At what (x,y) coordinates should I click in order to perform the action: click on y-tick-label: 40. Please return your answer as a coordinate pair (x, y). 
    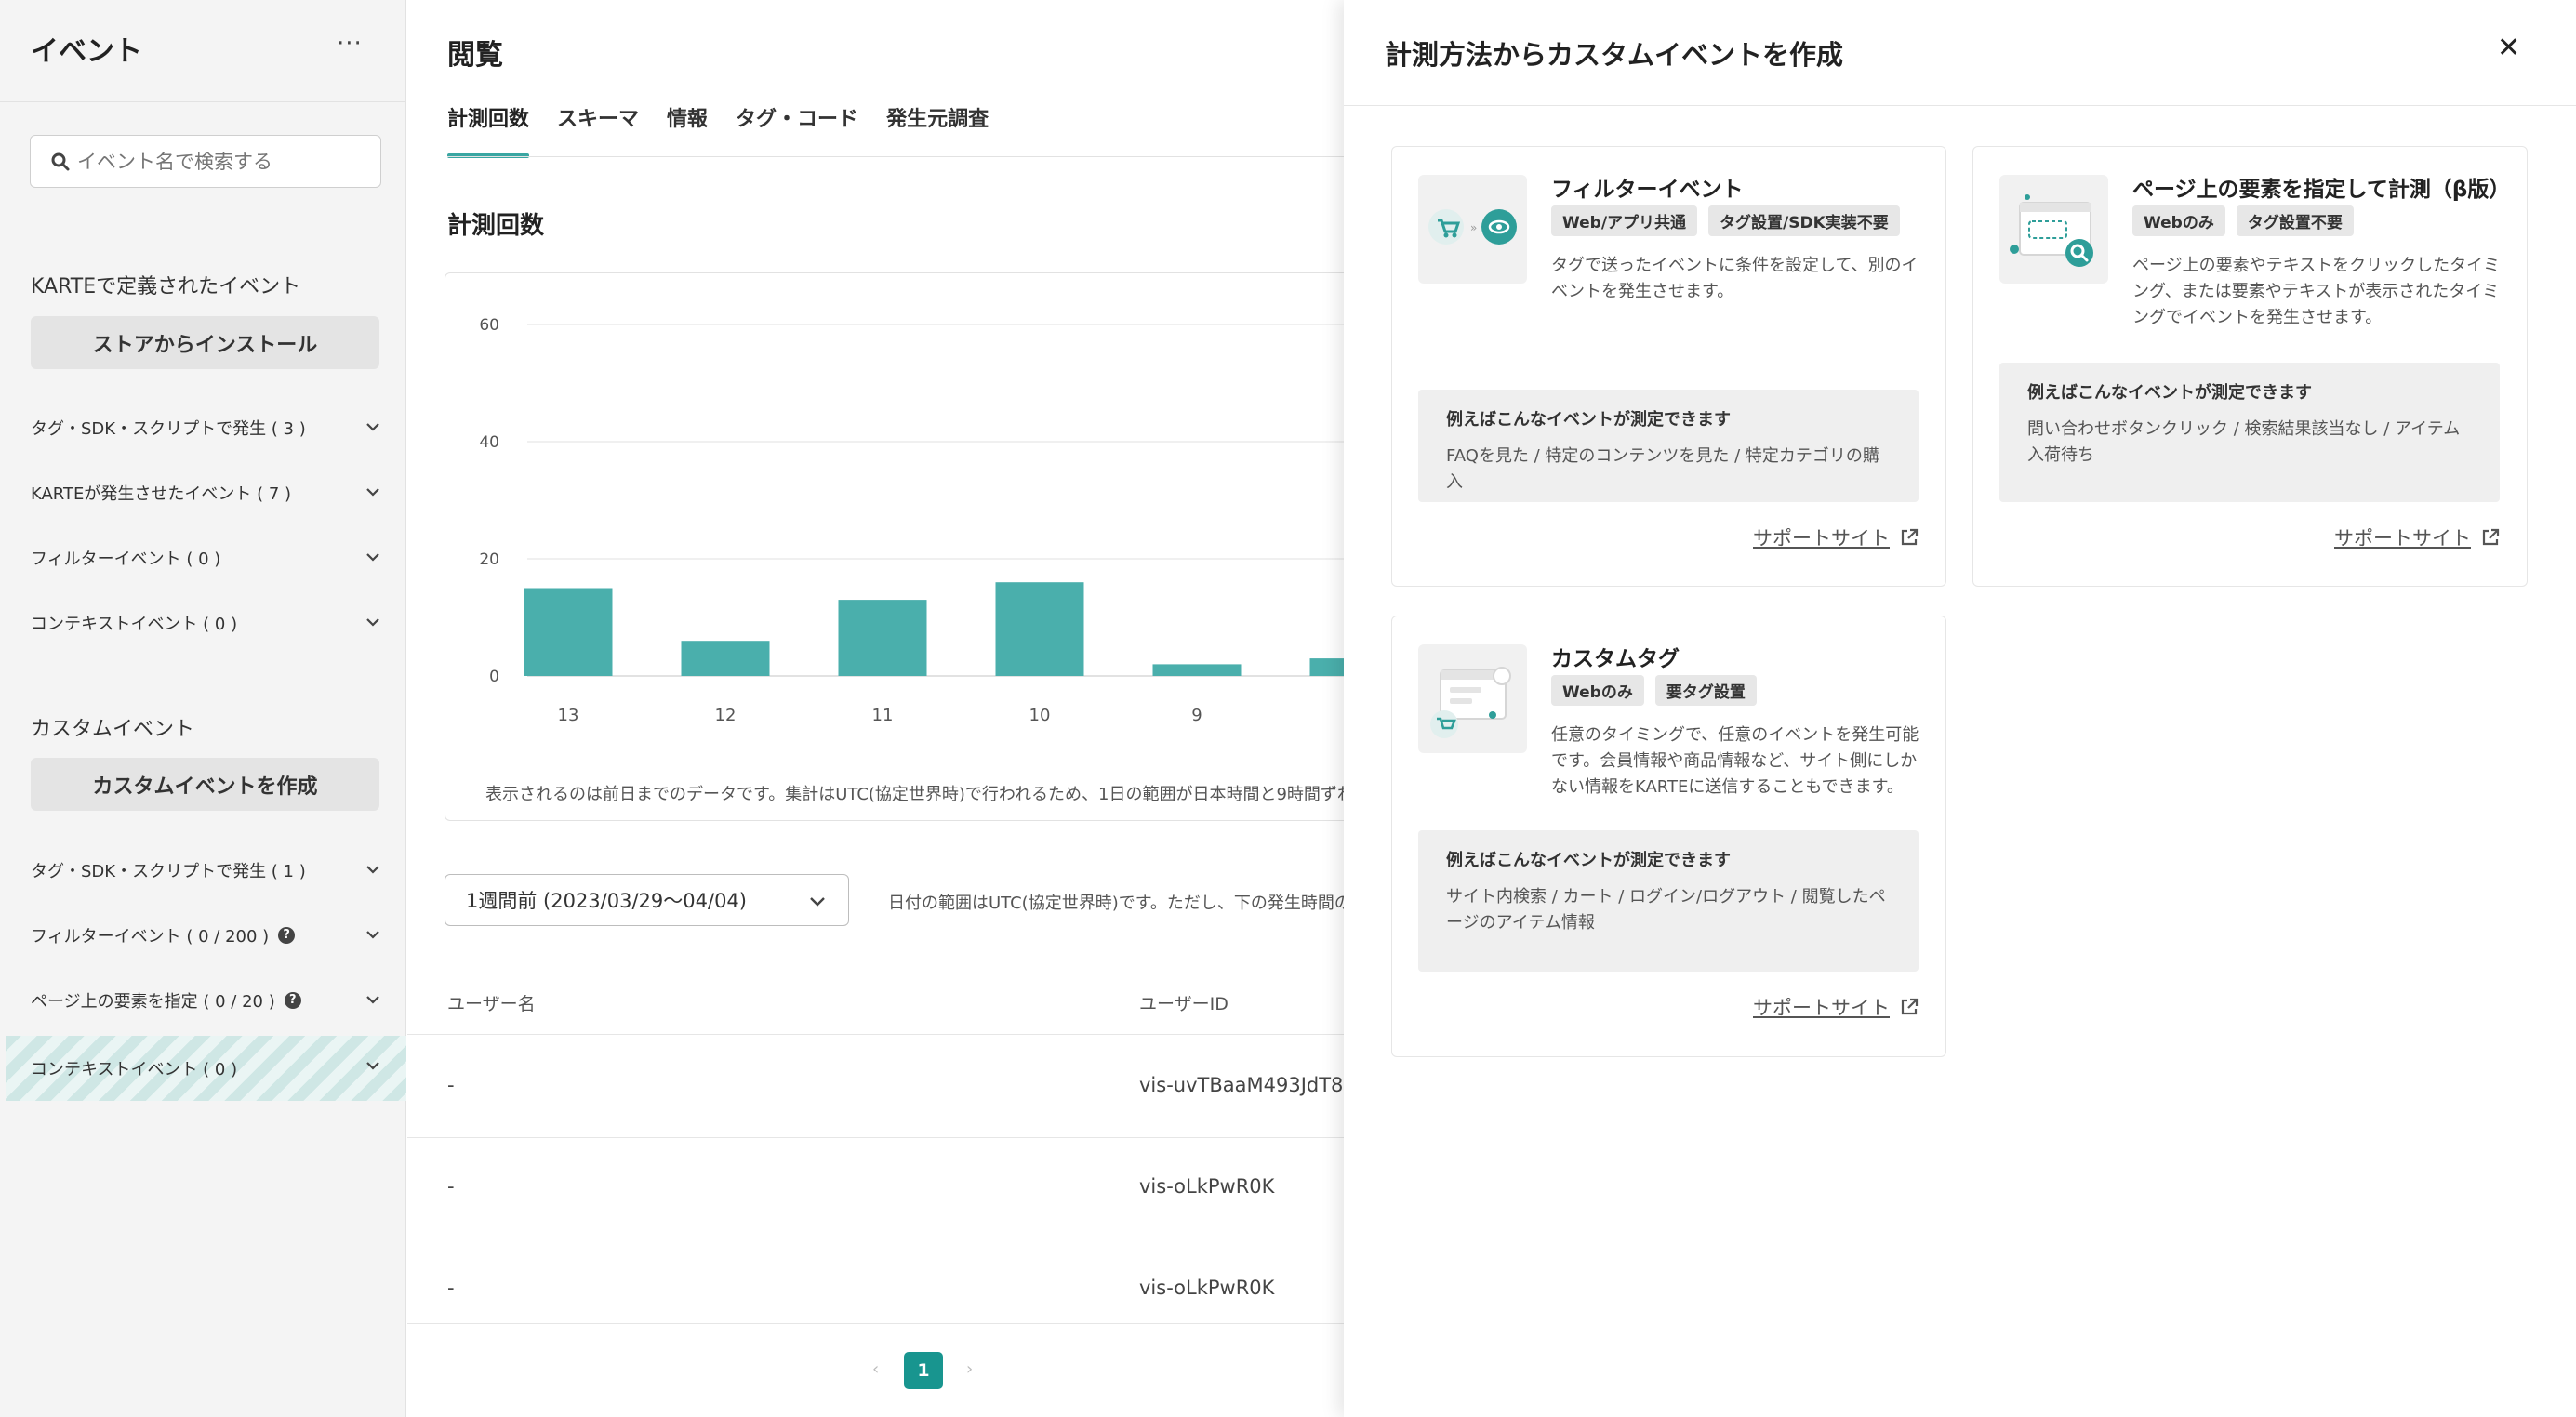
    Looking at the image, I should click on (489, 442).